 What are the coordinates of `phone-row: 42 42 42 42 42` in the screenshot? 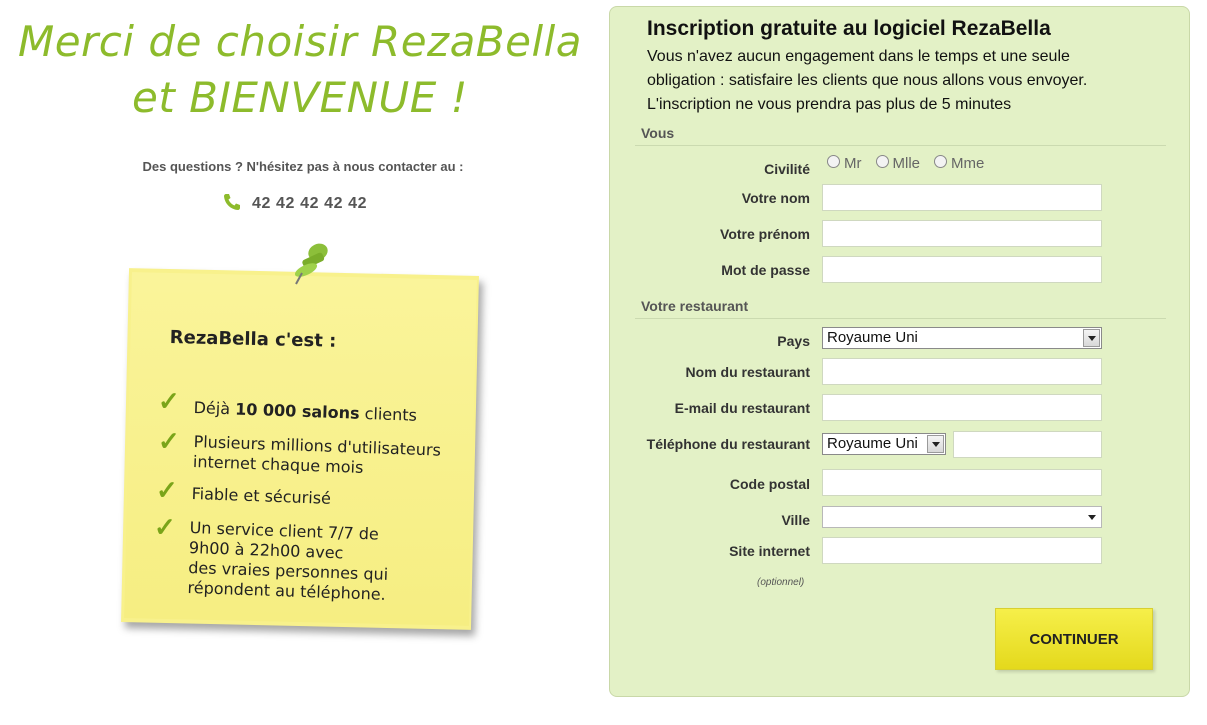 It's located at (294, 204).